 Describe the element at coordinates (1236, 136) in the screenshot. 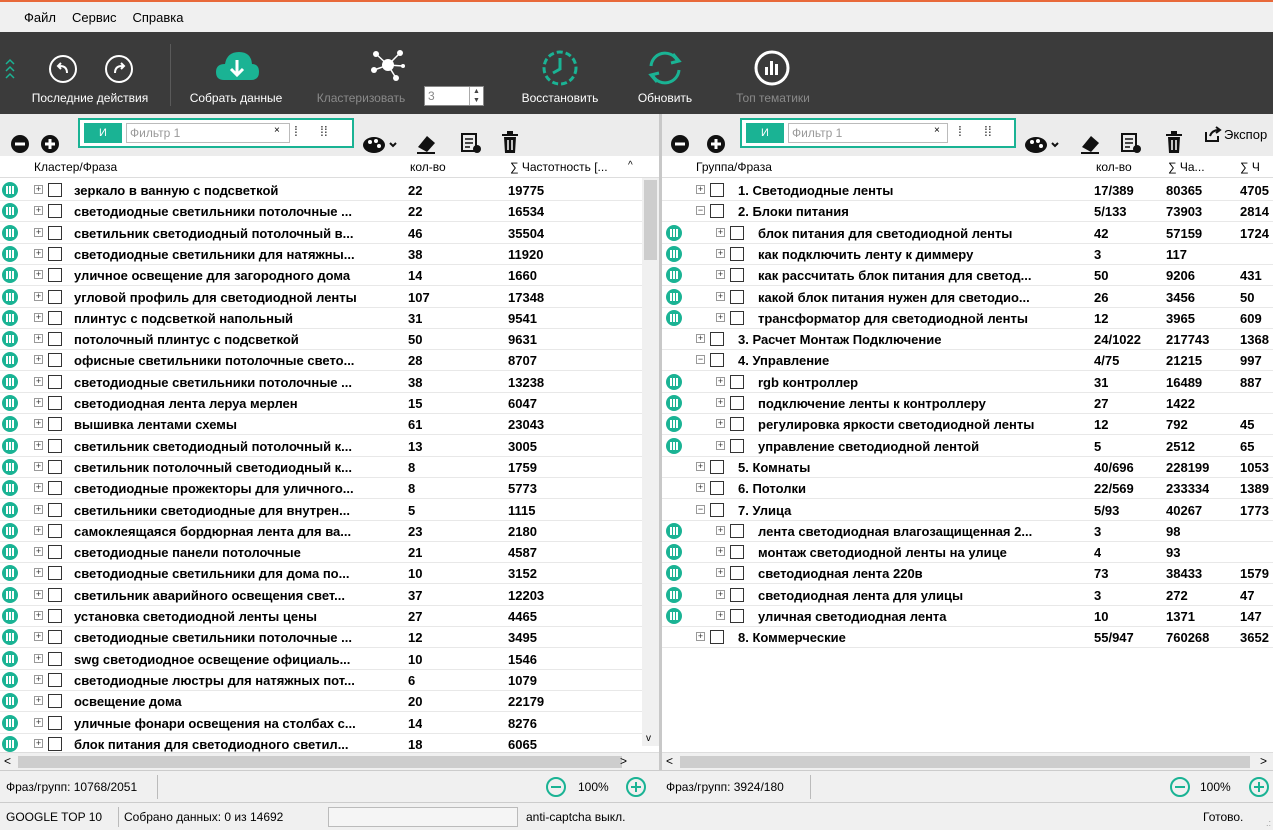

I see `export-button: Экспор` at that location.